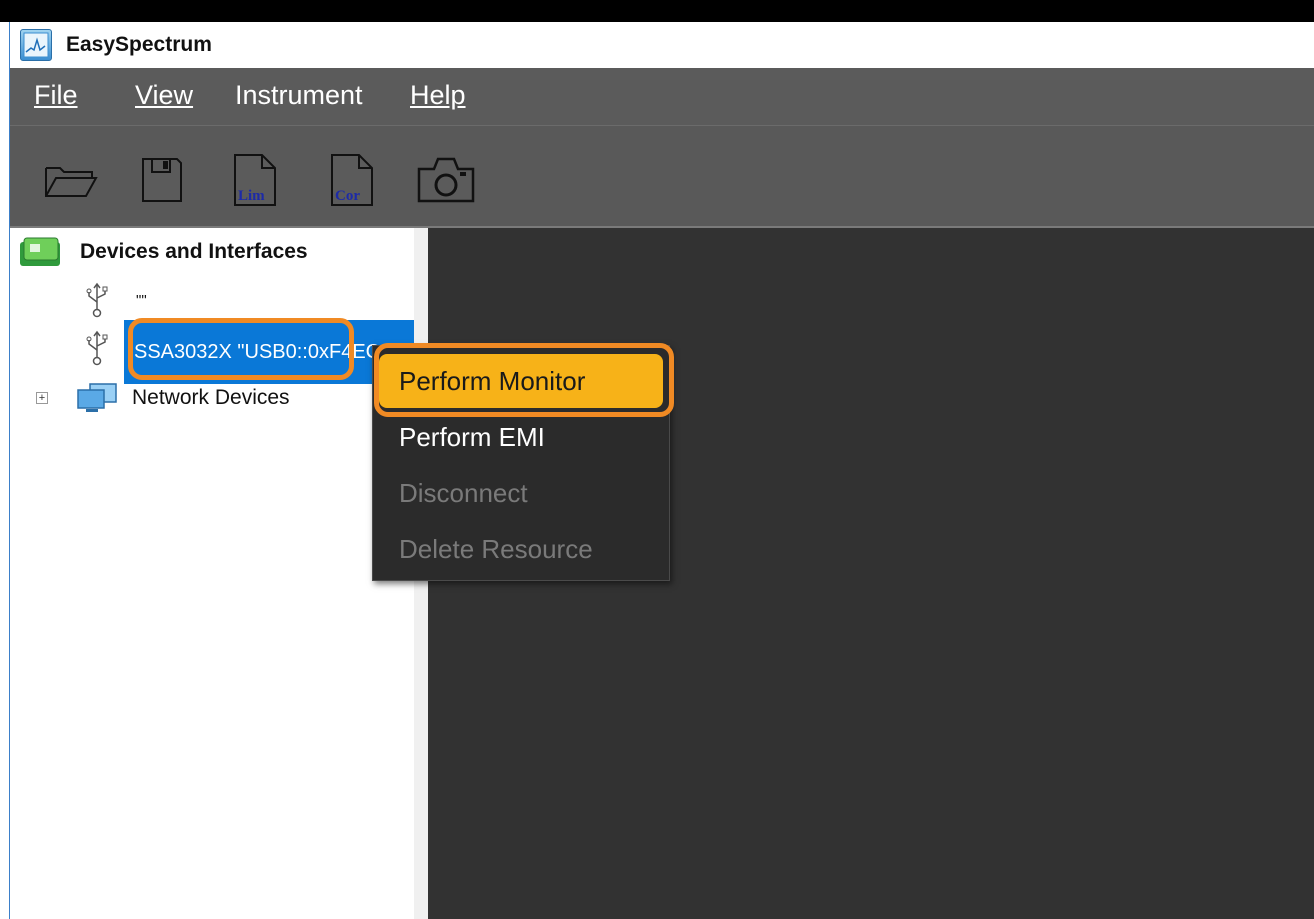 The image size is (1314, 919). I want to click on screenshot-button, so click(446, 180).